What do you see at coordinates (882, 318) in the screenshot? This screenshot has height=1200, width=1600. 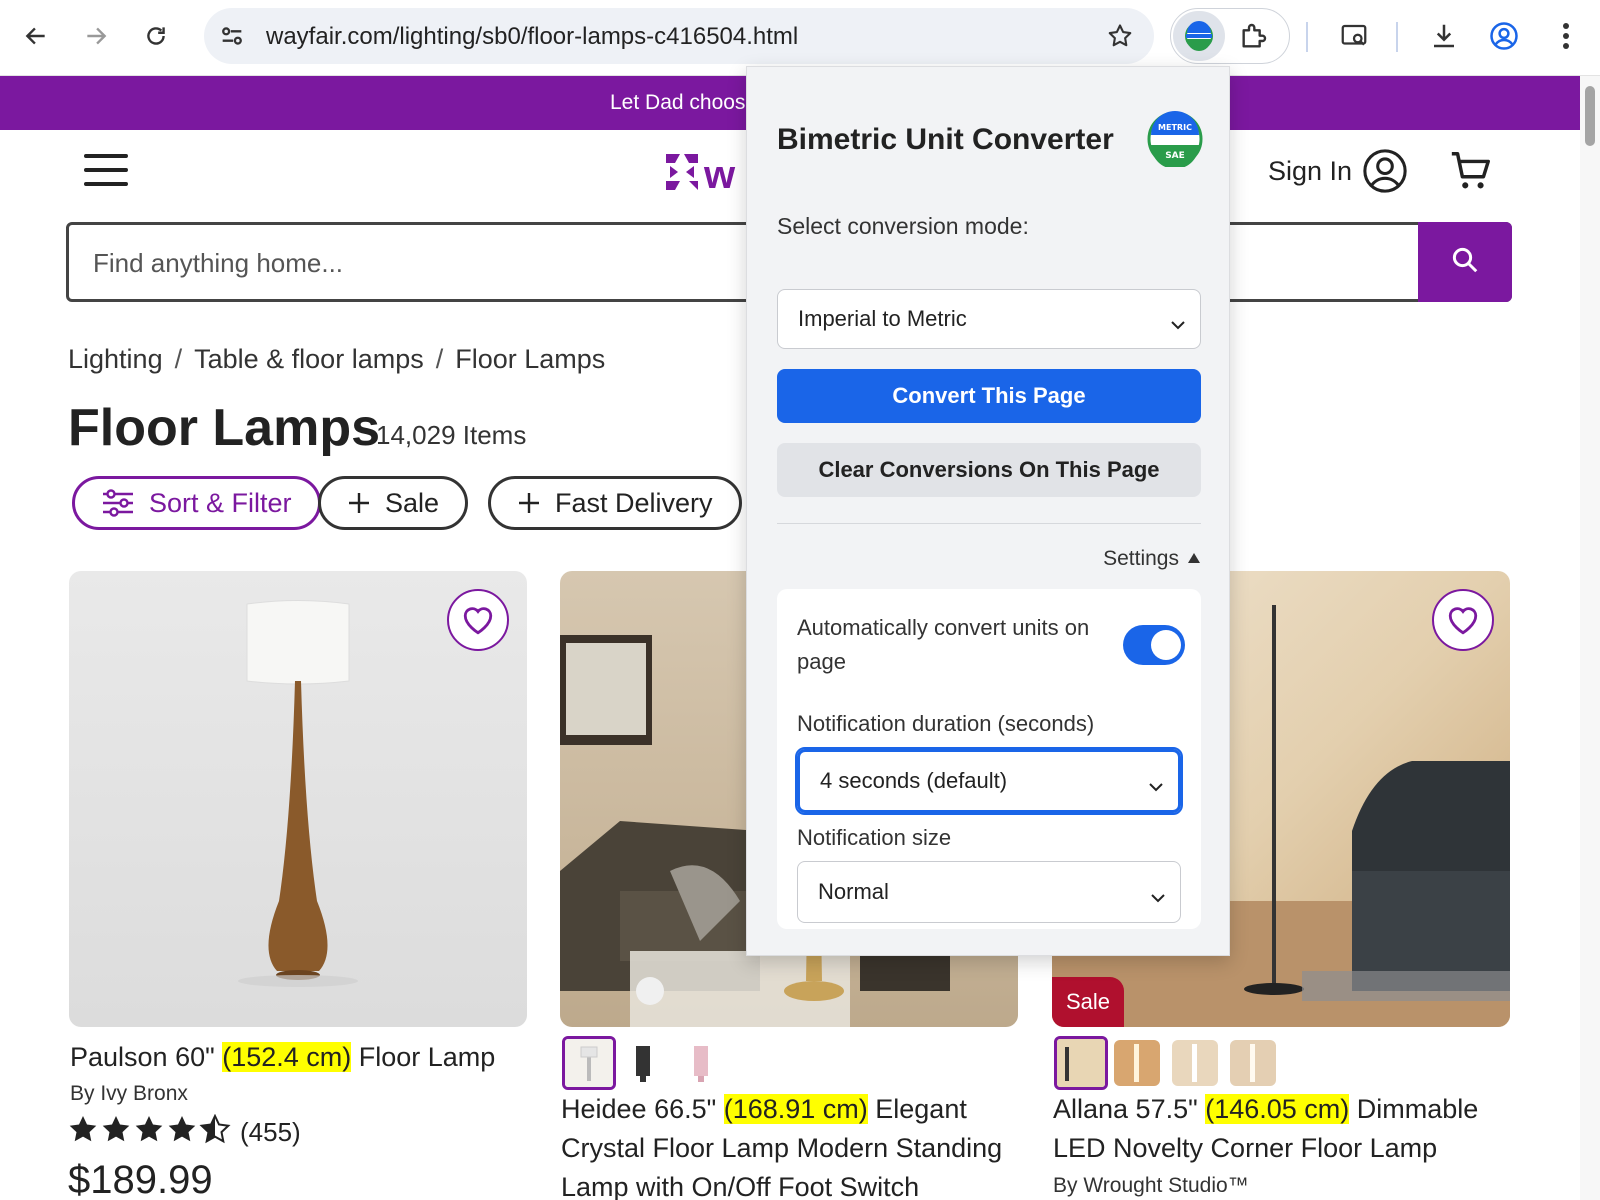 I see `conversion-mode-value: Imperial to Metric` at bounding box center [882, 318].